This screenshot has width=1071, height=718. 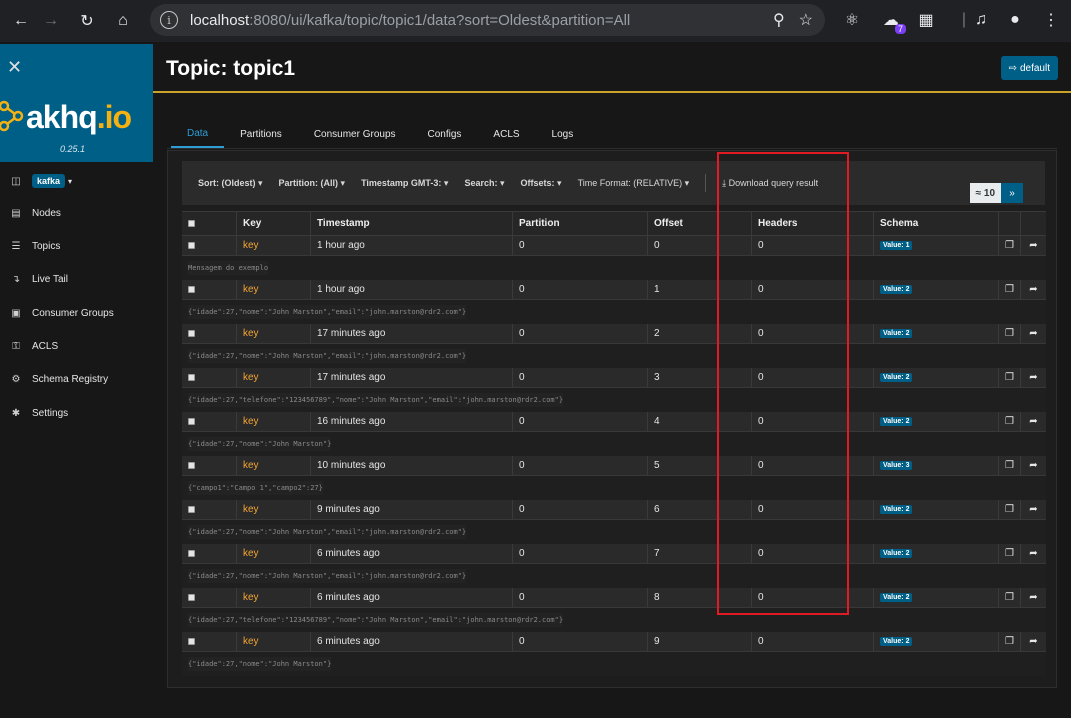 I want to click on column-header-timestamp: Timestamp, so click(x=412, y=223).